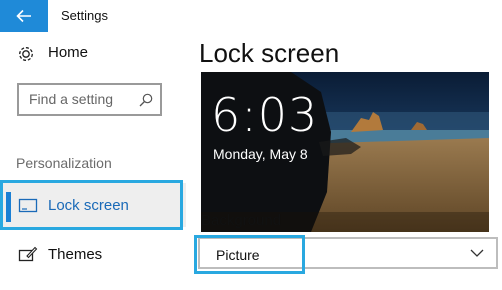 This screenshot has width=502, height=290. Describe the element at coordinates (251, 16) in the screenshot. I see `title-bar: Settings` at that location.